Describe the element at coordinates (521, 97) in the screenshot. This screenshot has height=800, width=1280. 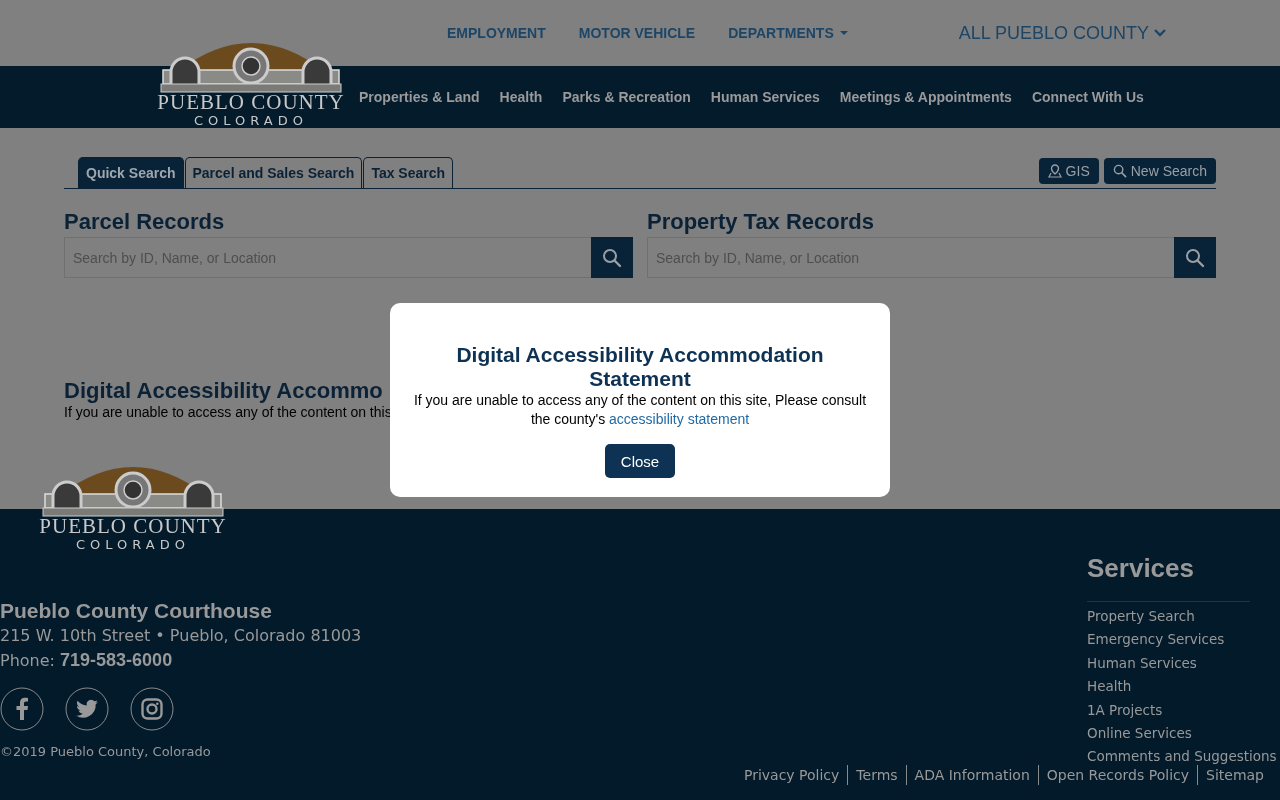
I see `nav-link: Health` at that location.